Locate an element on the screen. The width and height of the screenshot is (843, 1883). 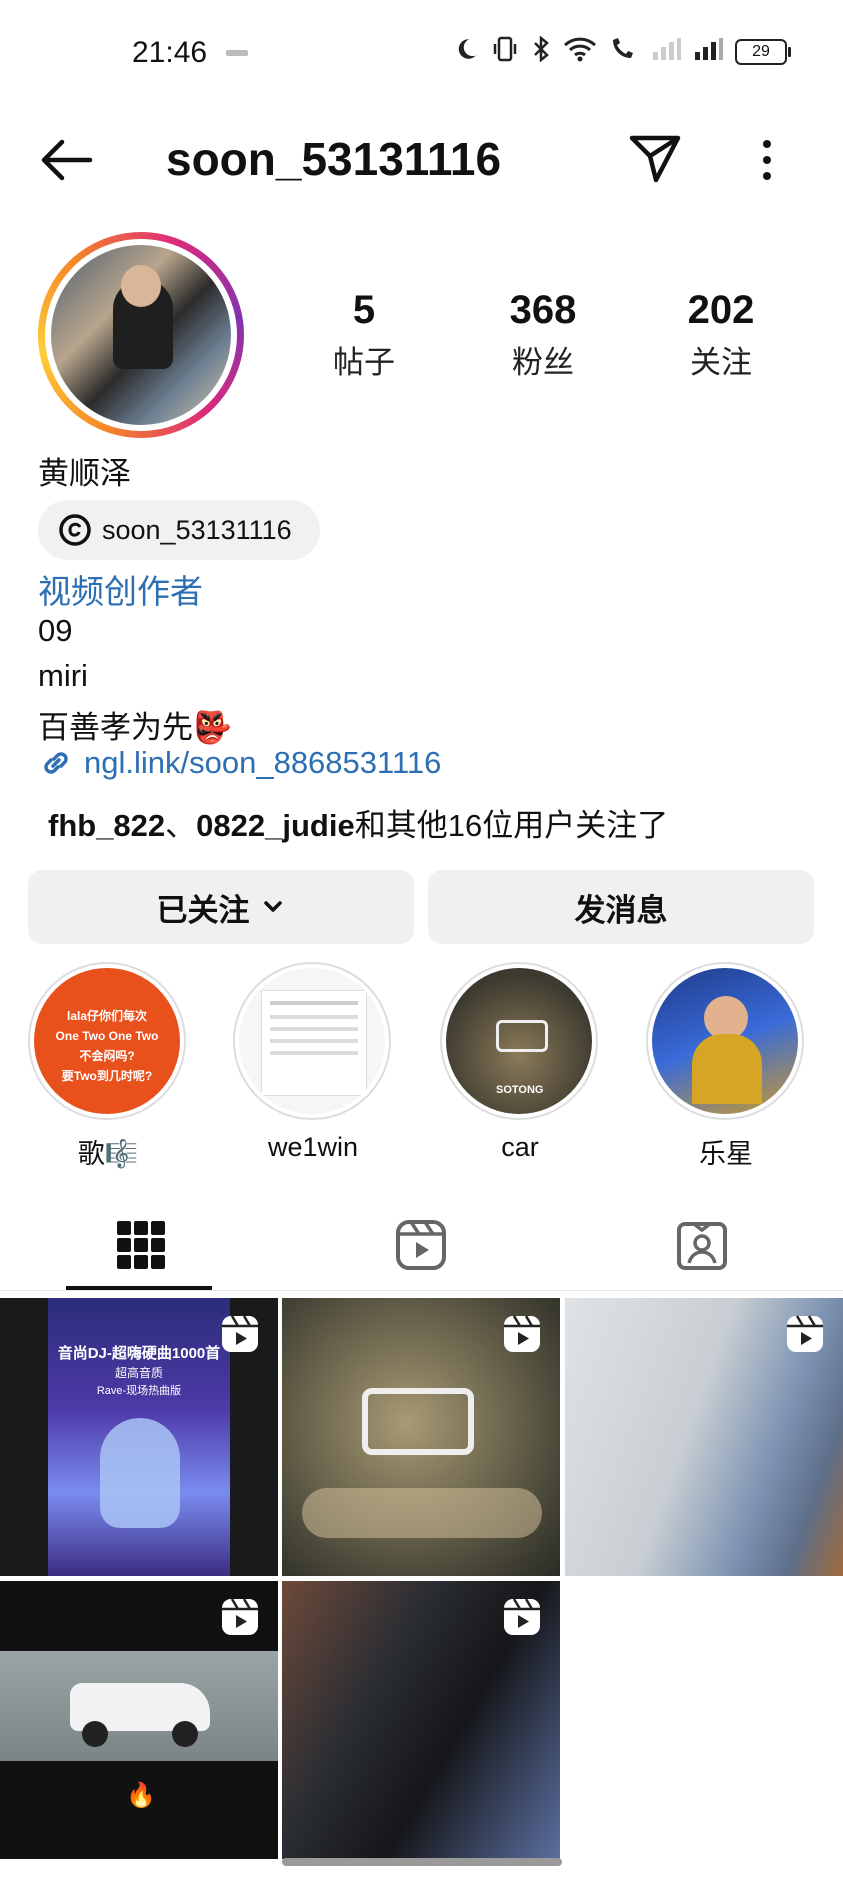
bio-line: 09 is located at coordinates (55, 630).